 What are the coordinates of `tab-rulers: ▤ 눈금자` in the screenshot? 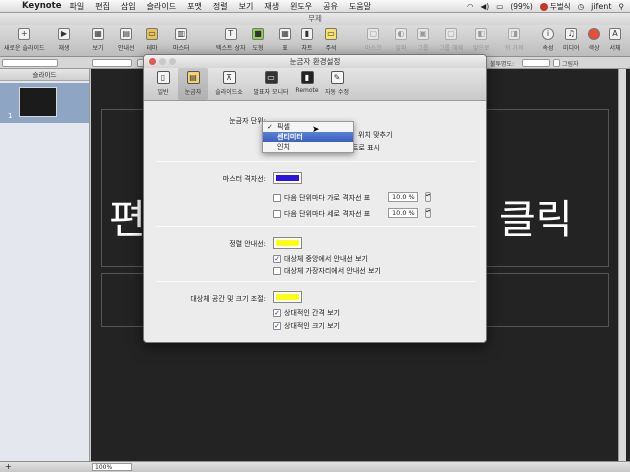 It's located at (193, 84).